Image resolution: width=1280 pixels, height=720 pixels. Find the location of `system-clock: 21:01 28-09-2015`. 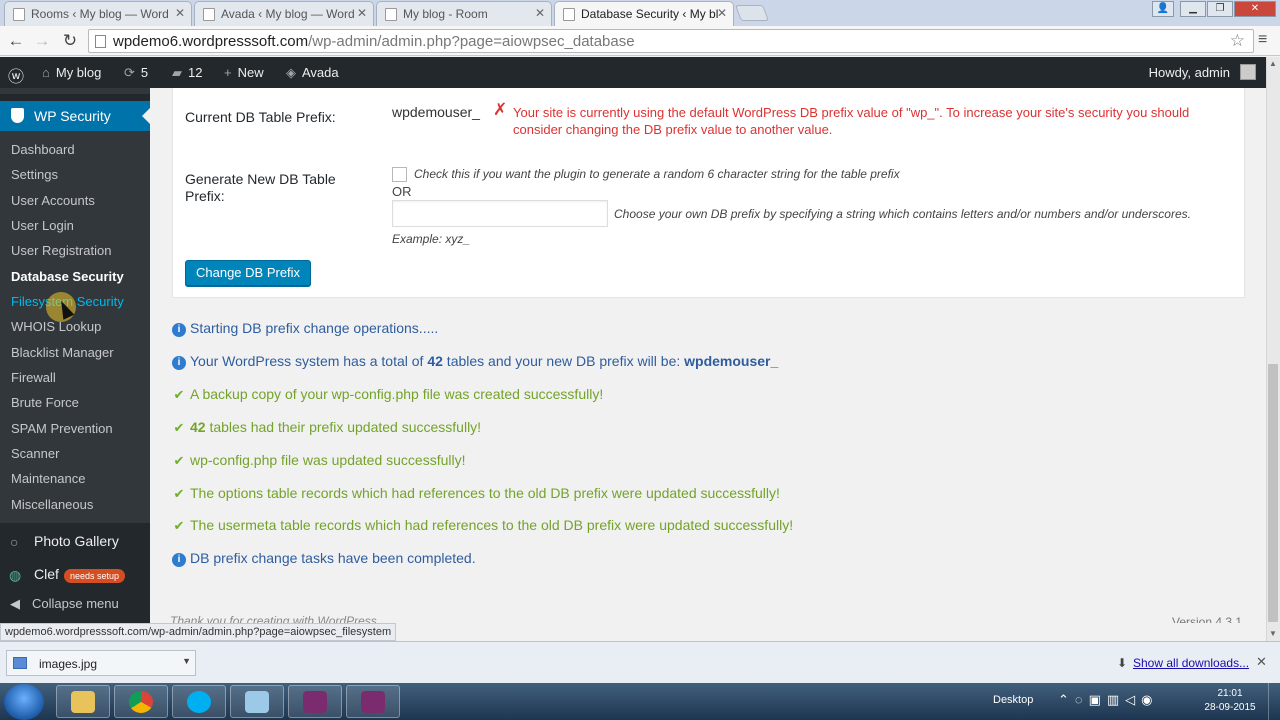

system-clock: 21:01 28-09-2015 is located at coordinates (1230, 701).